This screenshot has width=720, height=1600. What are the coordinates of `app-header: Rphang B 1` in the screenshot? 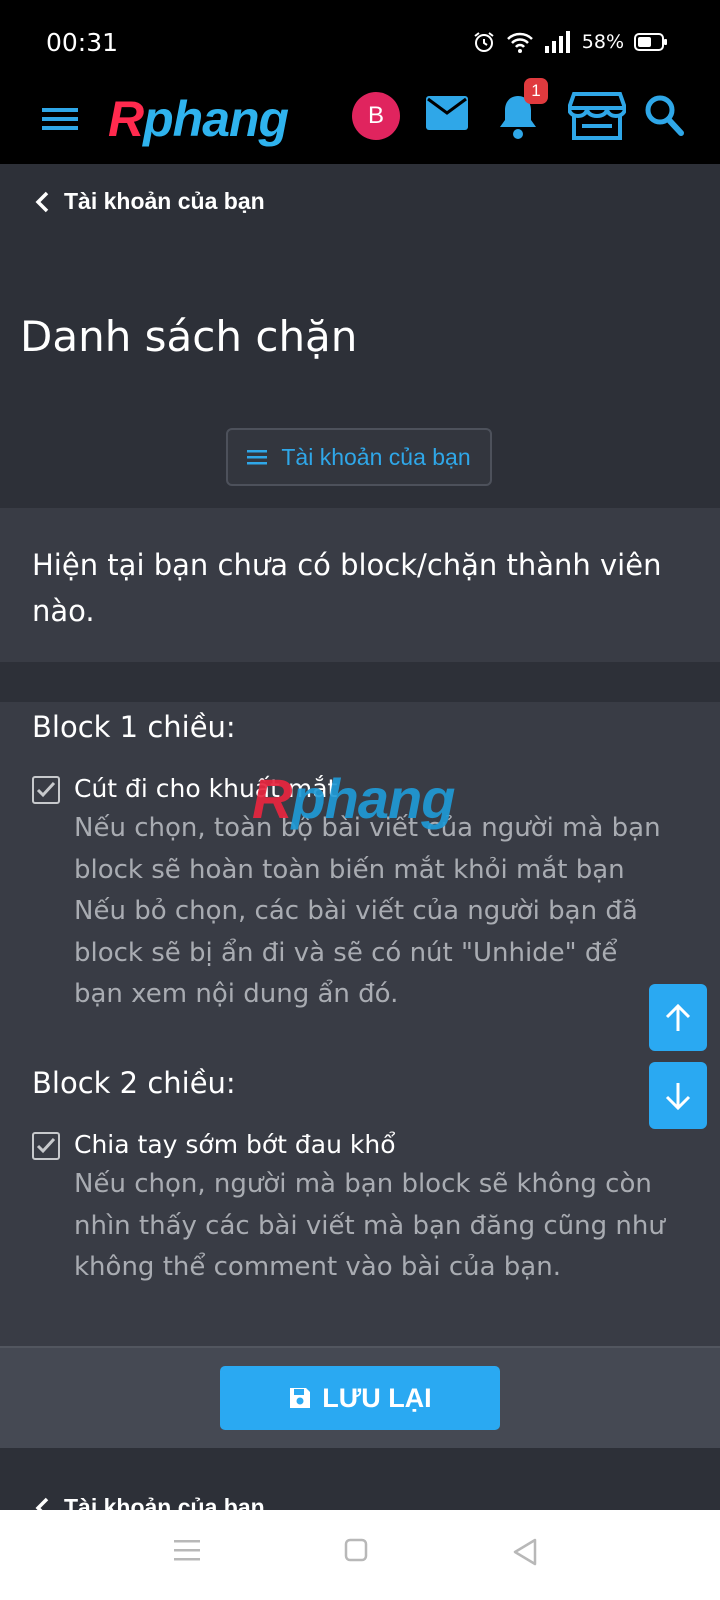 It's located at (360, 121).